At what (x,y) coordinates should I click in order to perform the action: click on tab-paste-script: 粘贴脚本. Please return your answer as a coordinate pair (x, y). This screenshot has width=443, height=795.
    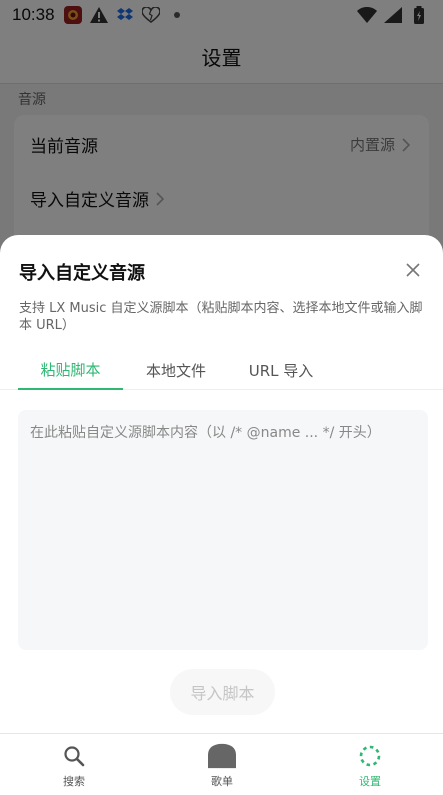
    Looking at the image, I should click on (70, 370).